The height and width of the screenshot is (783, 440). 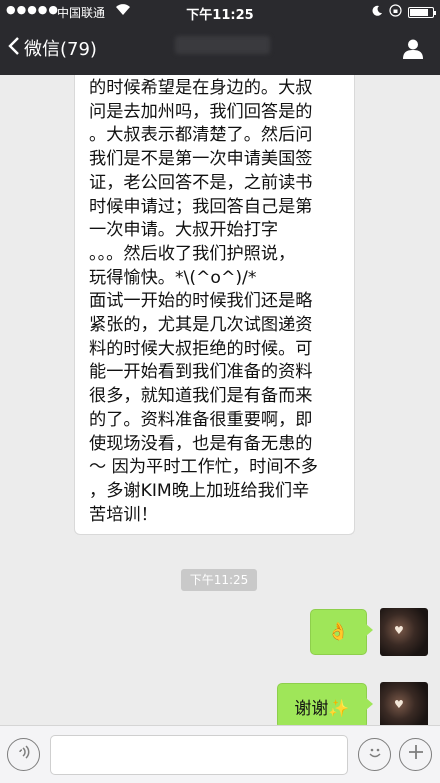 I want to click on plus-icon, so click(x=416, y=754).